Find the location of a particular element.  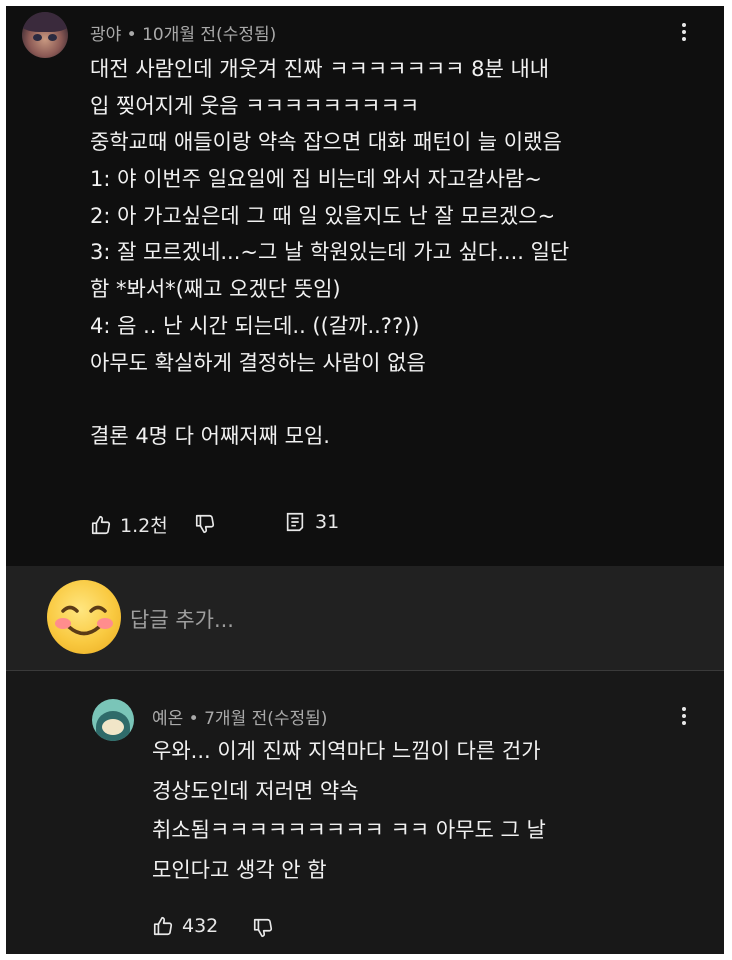

reply-like-count: 432 is located at coordinates (200, 926).